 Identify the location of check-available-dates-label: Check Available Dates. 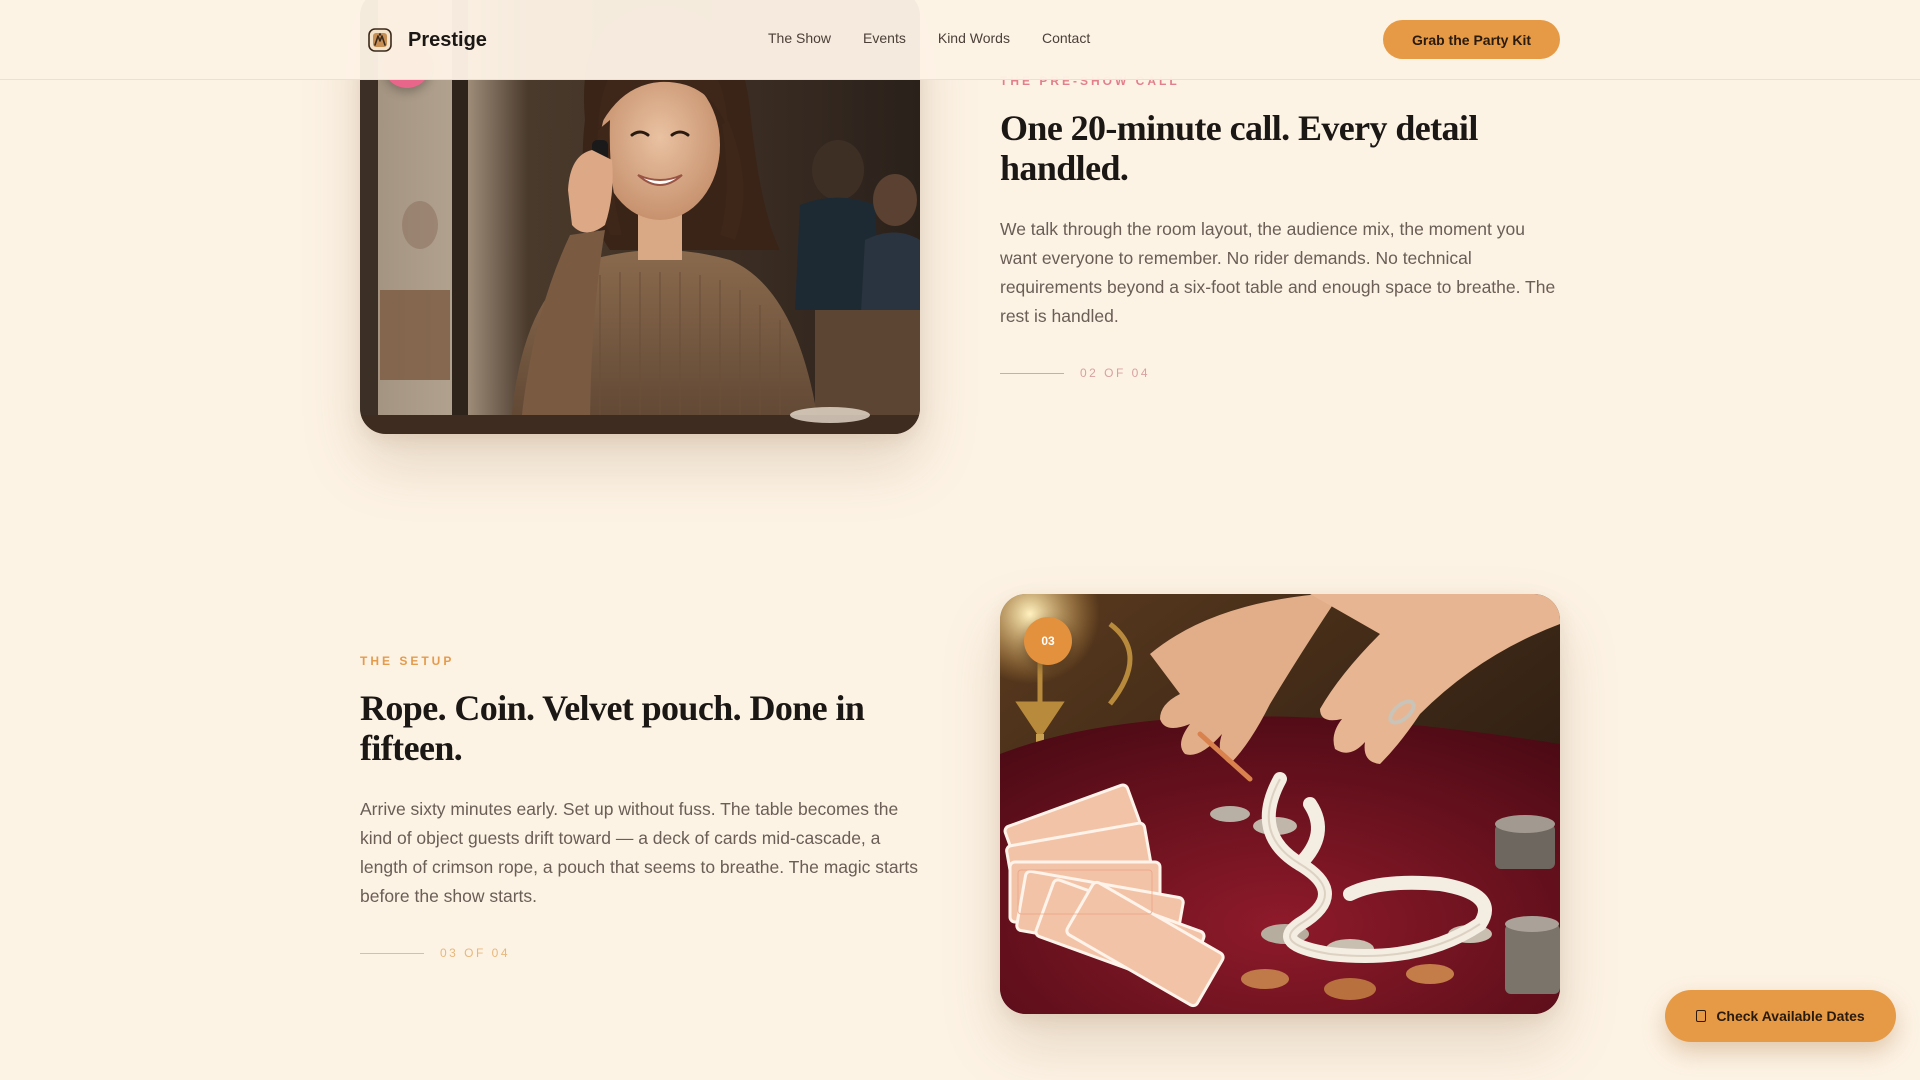
(1790, 1016).